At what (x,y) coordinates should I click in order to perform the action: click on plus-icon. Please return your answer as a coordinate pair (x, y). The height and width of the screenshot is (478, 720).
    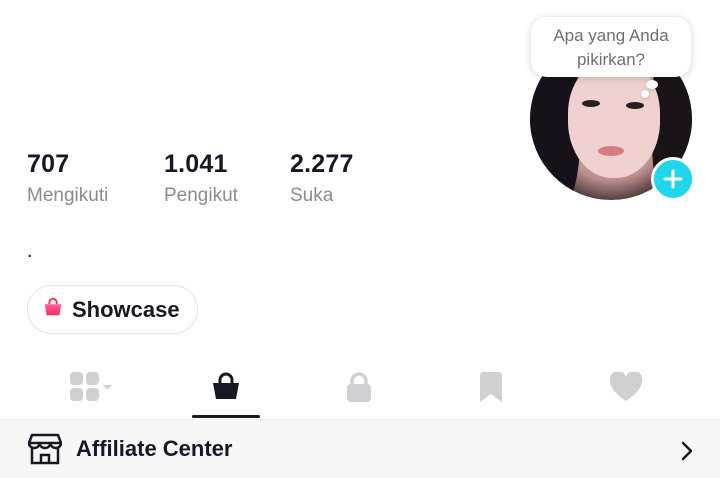
    Looking at the image, I should click on (673, 179).